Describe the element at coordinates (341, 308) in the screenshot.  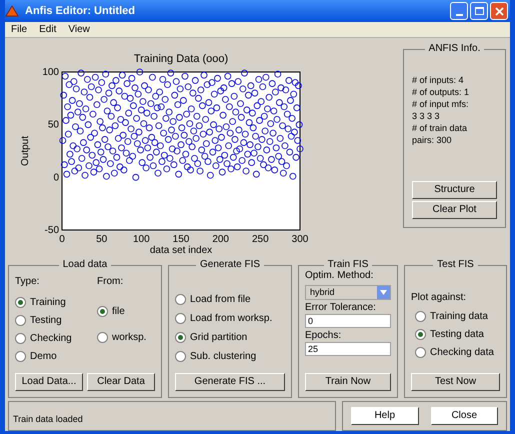
I see `field-label: Error Tolerance:` at that location.